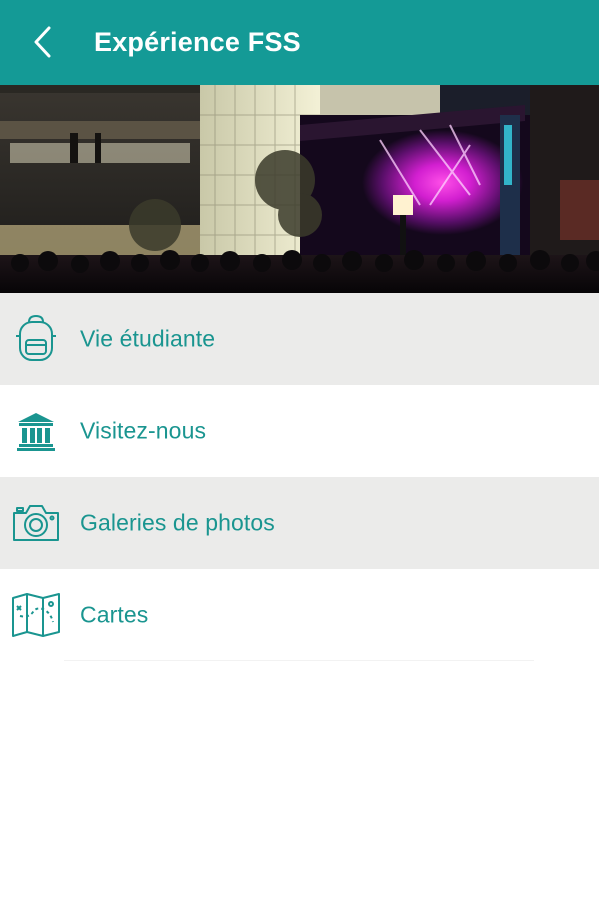  I want to click on backpack-icon, so click(36, 339).